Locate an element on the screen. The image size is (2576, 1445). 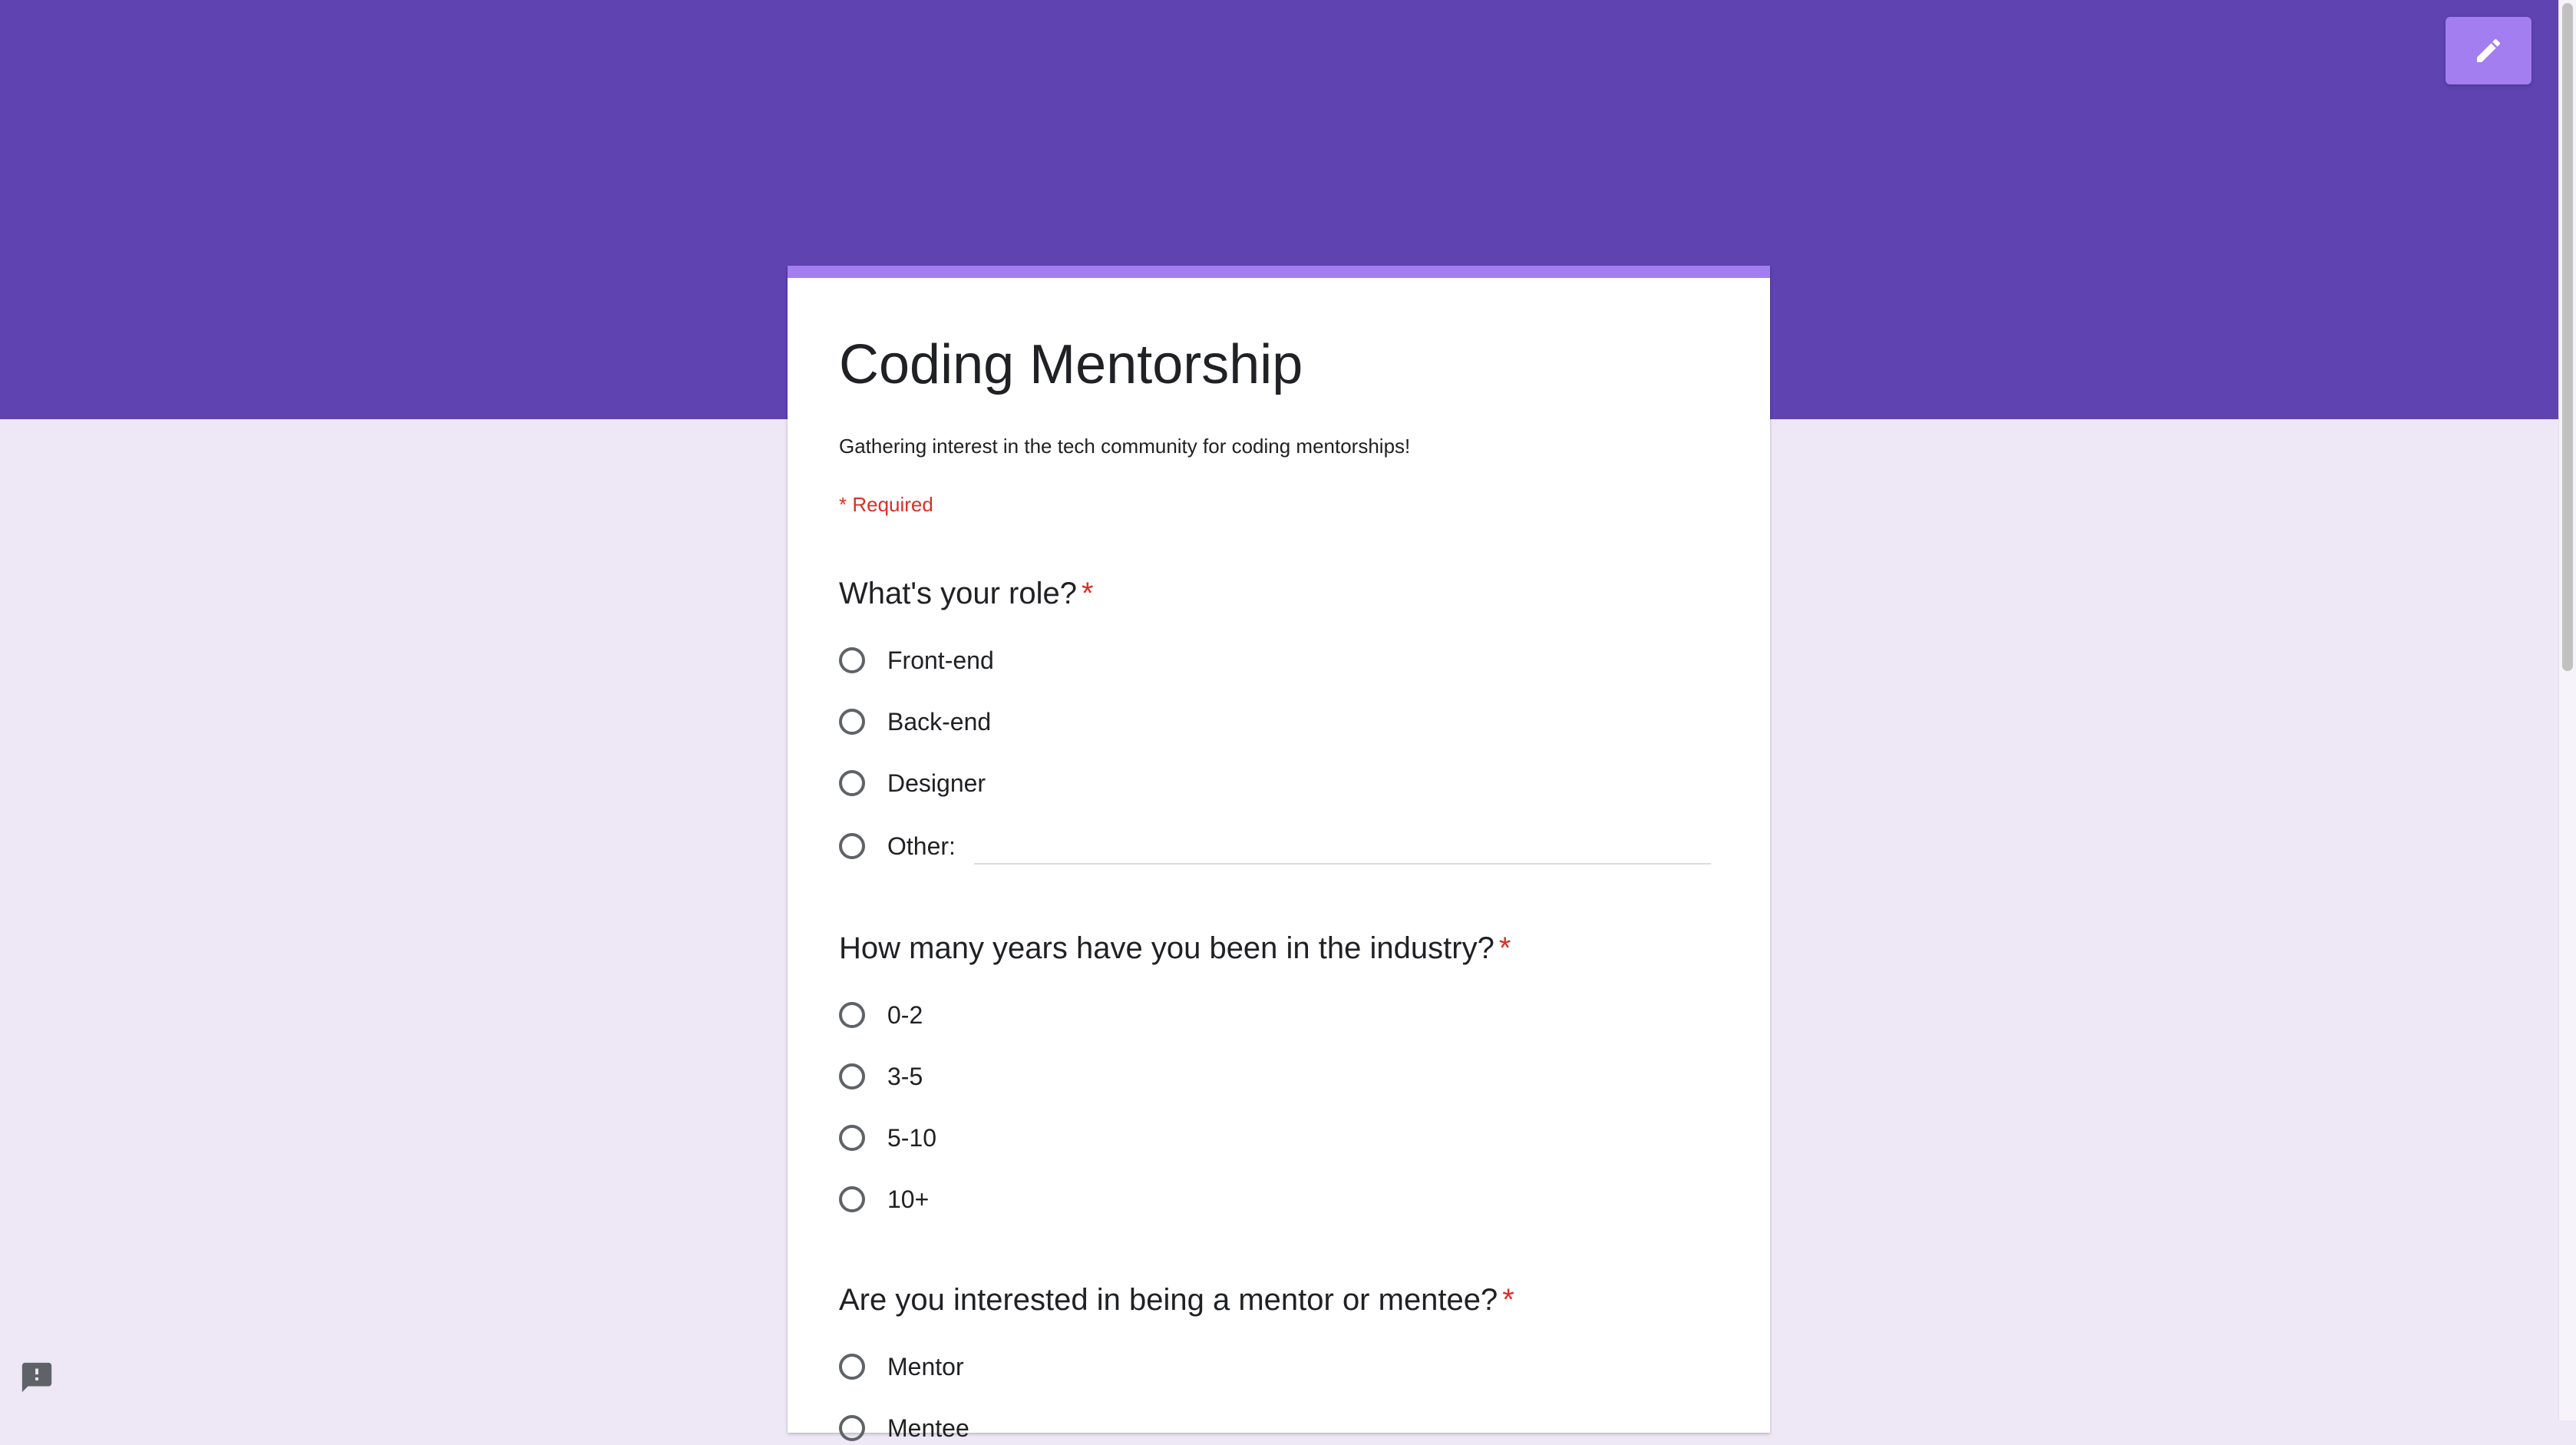
option-label: Front-end is located at coordinates (940, 660).